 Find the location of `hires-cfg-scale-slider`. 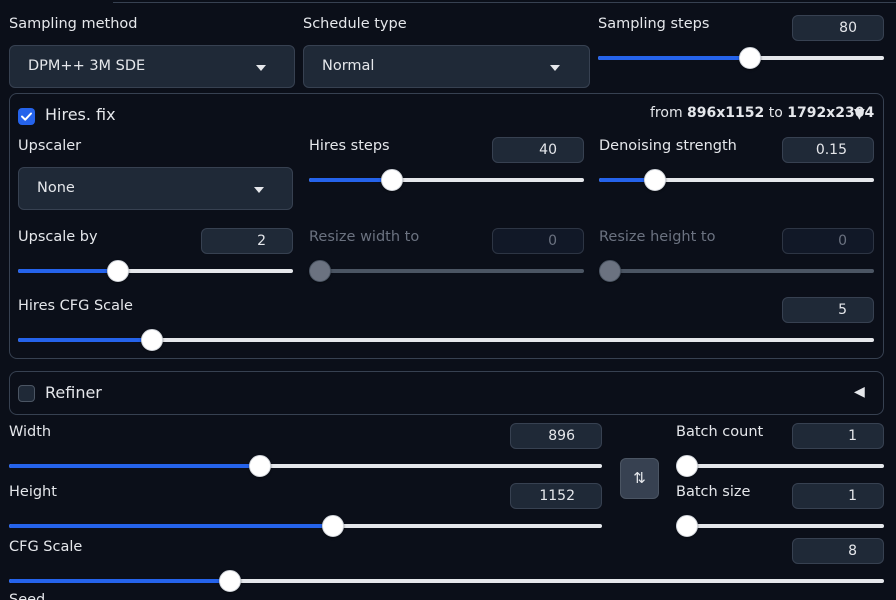

hires-cfg-scale-slider is located at coordinates (446, 340).